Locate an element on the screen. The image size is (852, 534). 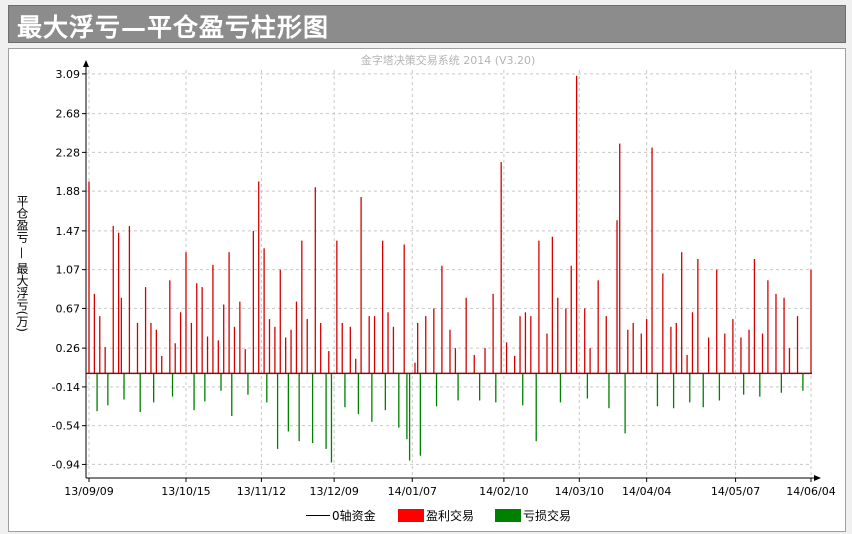
legend-label-loss: 亏损交易 is located at coordinates (547, 515).